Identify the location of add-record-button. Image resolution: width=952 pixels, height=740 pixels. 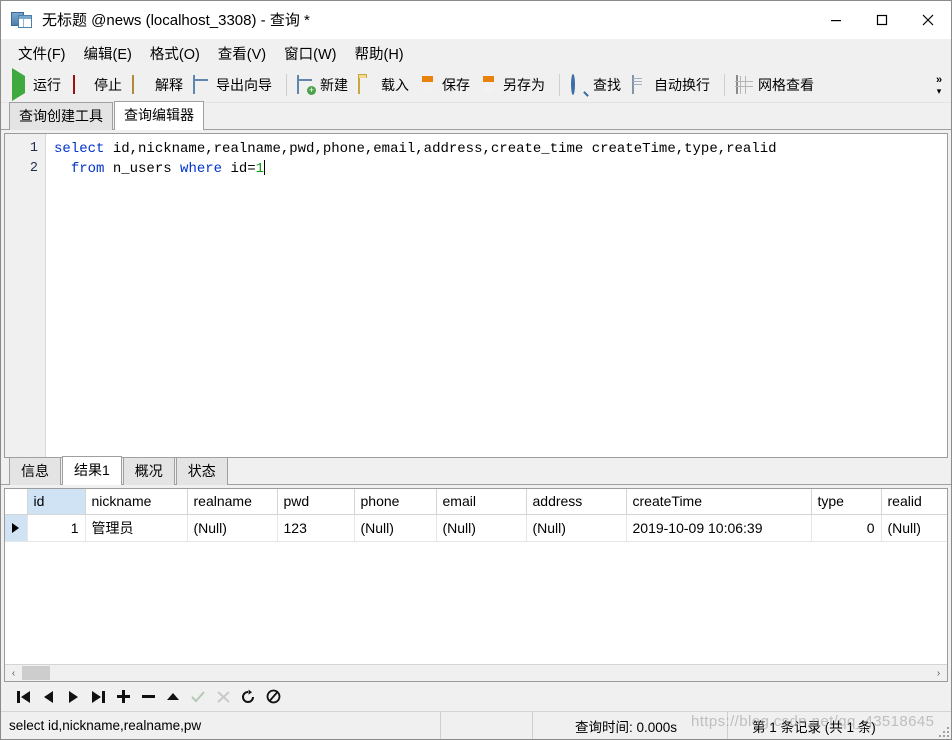
(123, 697).